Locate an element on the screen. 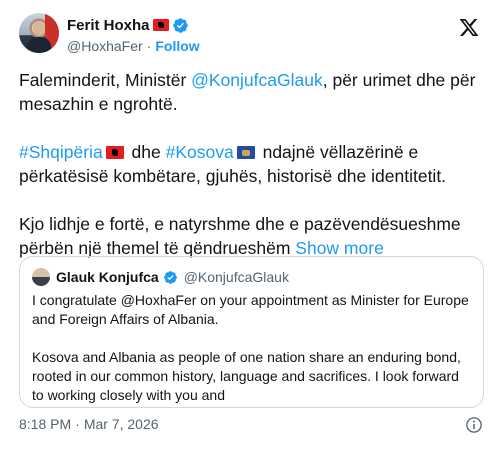 This screenshot has height=452, width=501. avatar-face is located at coordinates (39, 28).